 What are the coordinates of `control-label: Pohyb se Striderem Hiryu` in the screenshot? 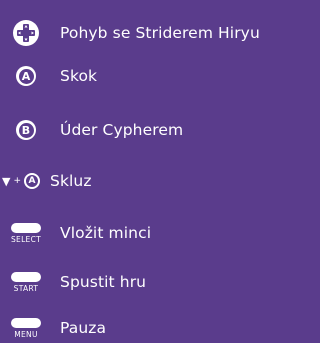 It's located at (160, 33).